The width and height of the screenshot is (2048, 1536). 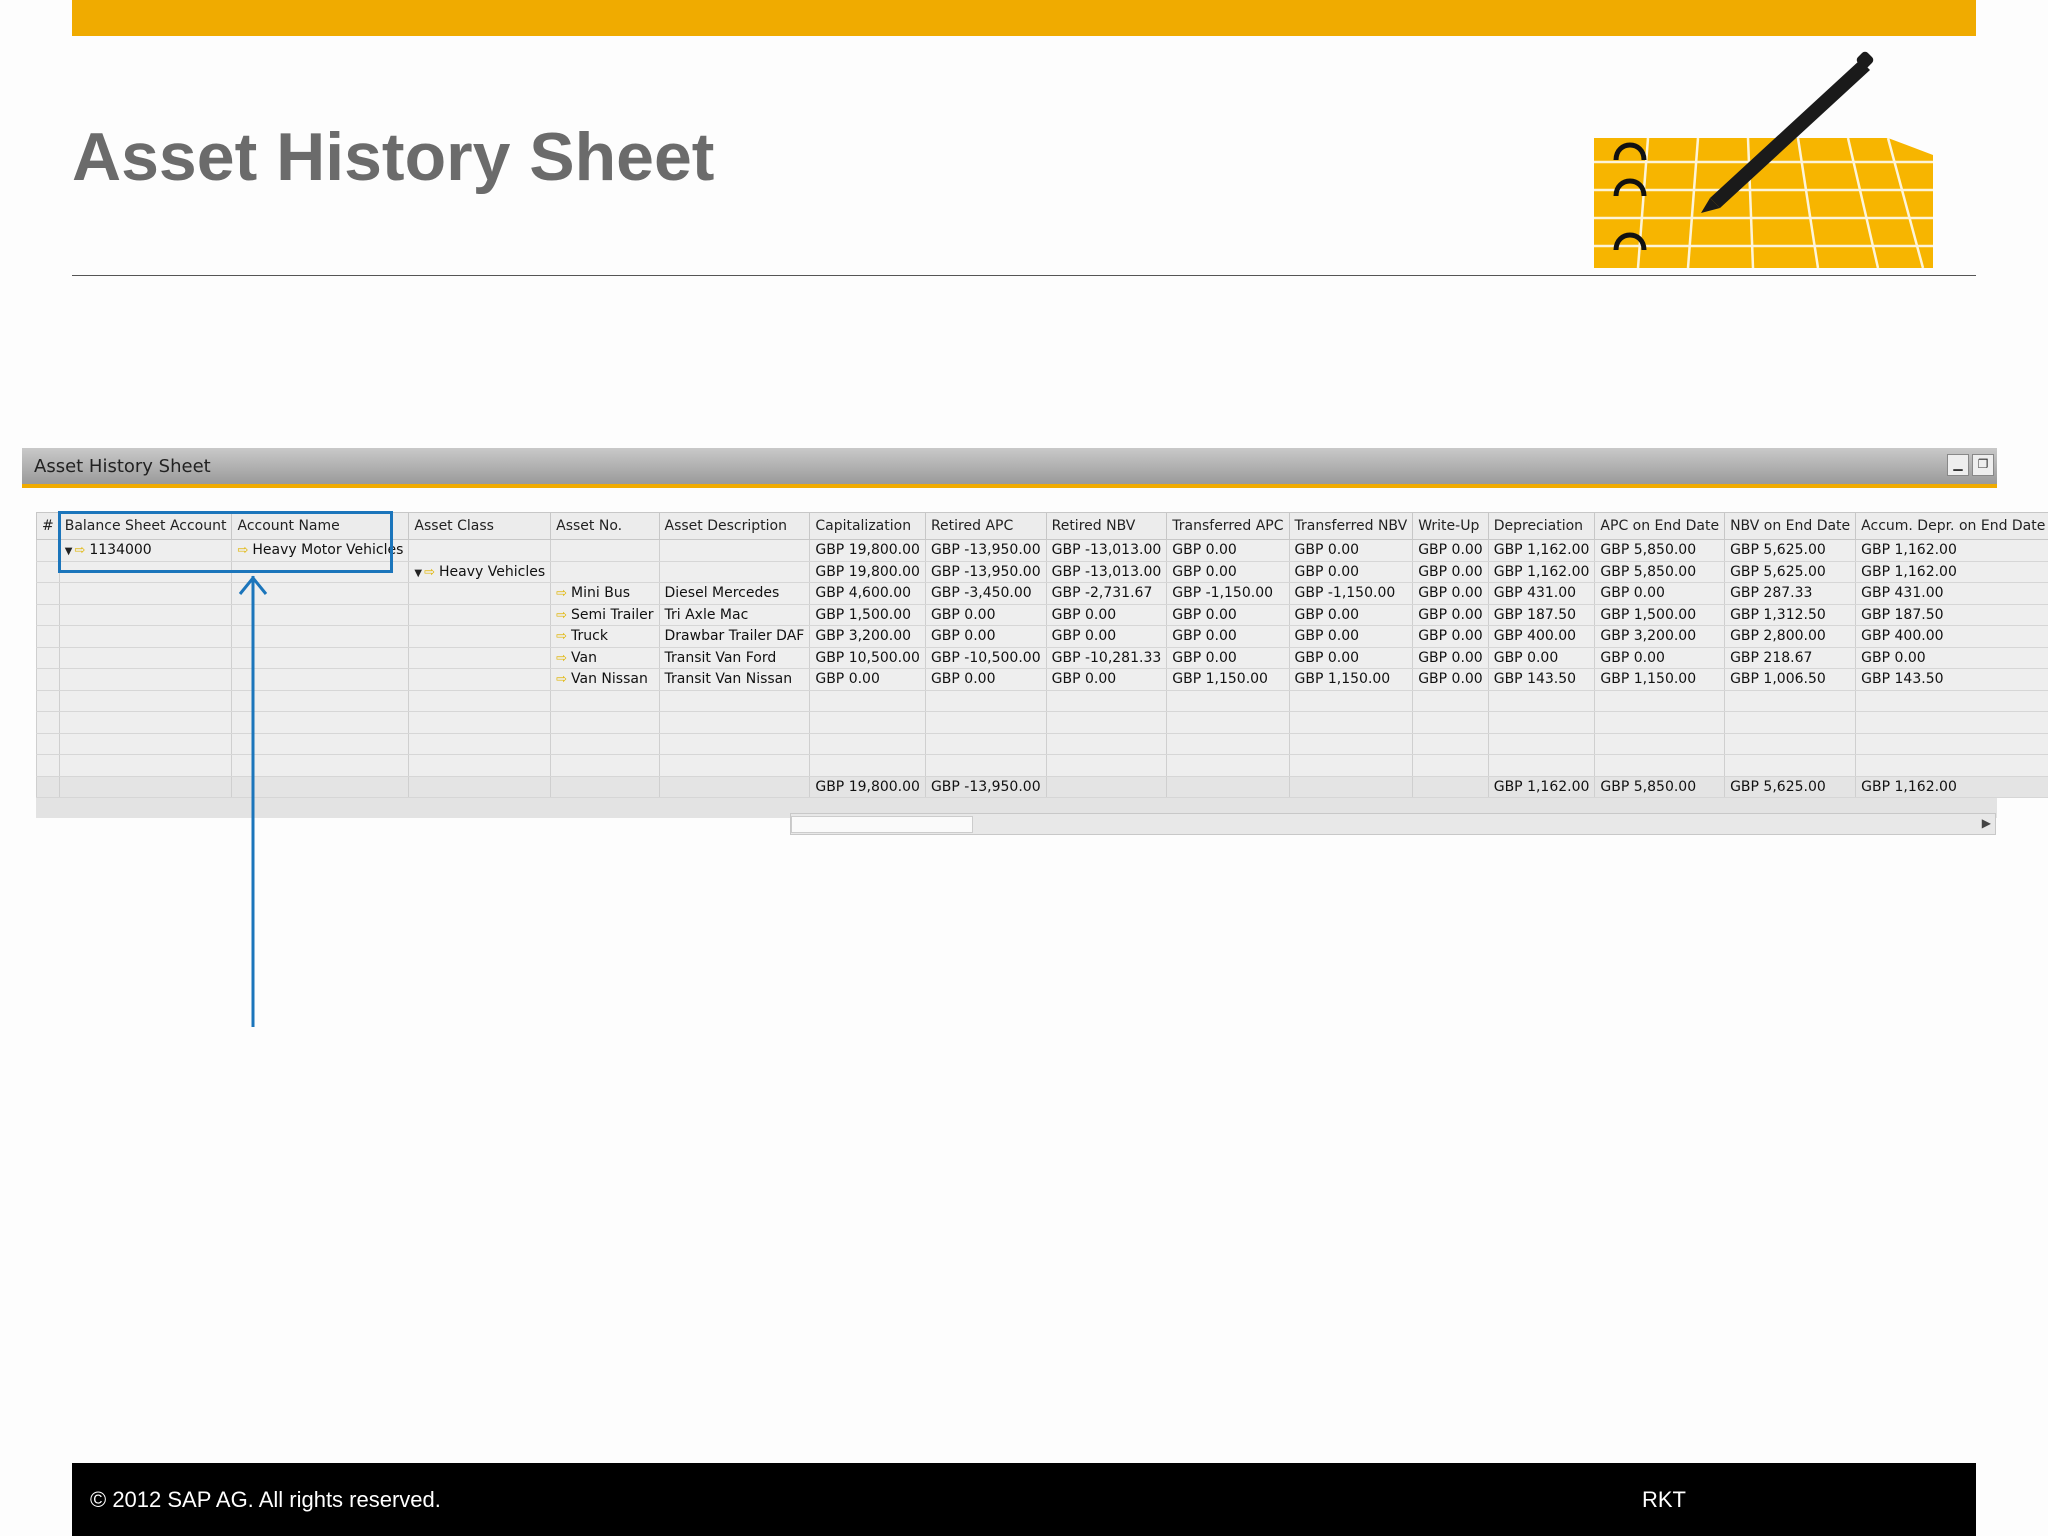 I want to click on column-header: Transferred APC, so click(x=1228, y=526).